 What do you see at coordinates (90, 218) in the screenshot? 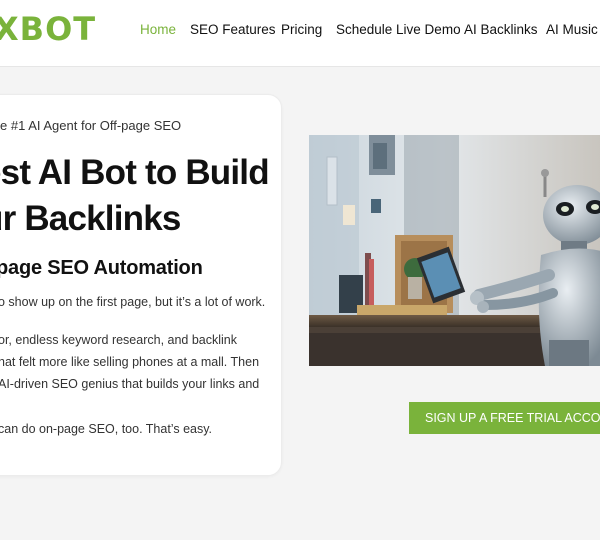
I see `hero-title-line: ur Backlinks` at bounding box center [90, 218].